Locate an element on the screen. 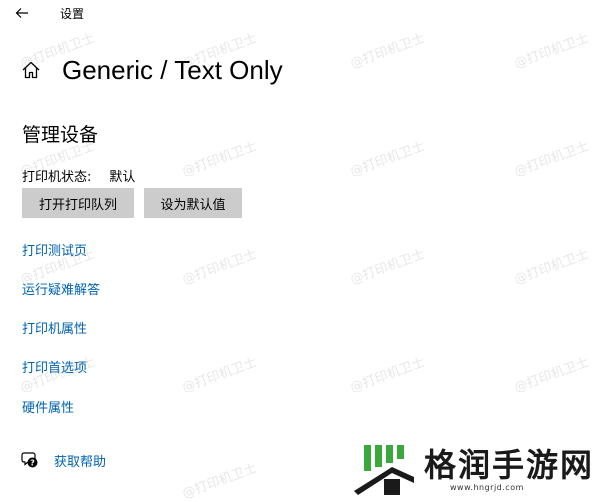 This screenshot has height=502, width=600. logo-url: www.hngrjd.com is located at coordinates (487, 487).